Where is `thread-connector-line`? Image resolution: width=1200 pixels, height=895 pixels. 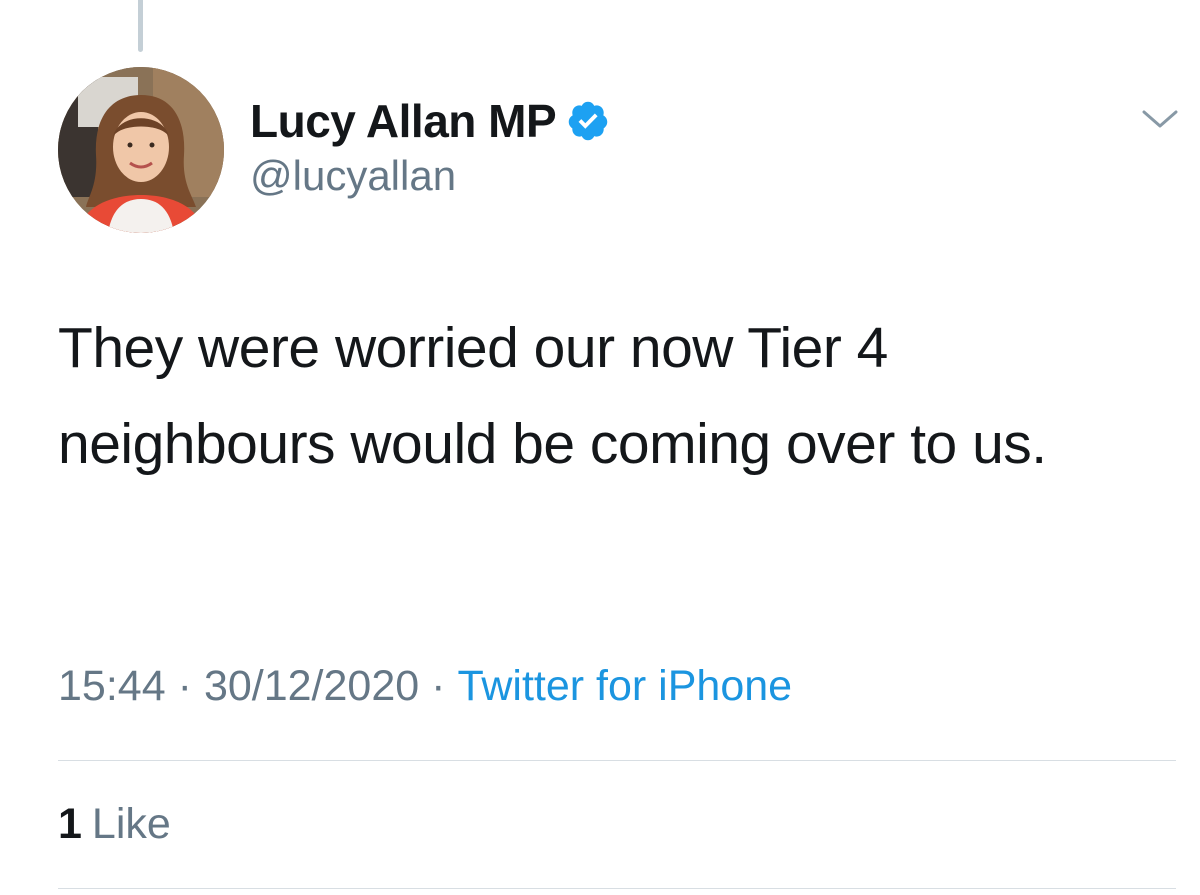 thread-connector-line is located at coordinates (140, 26).